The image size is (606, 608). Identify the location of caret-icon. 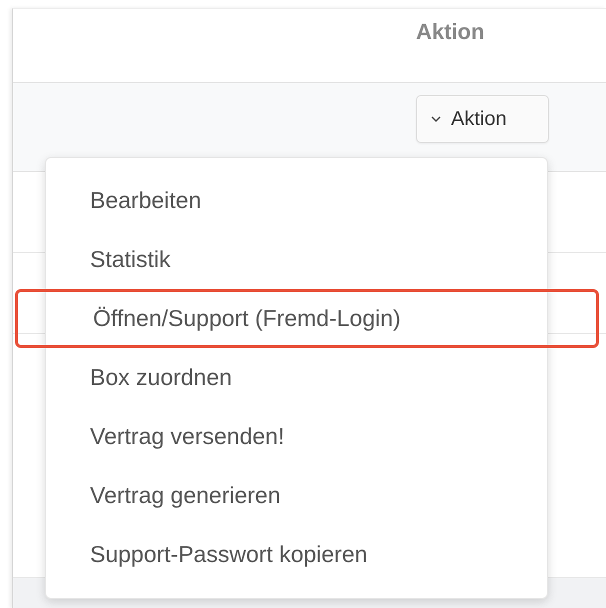
(436, 119).